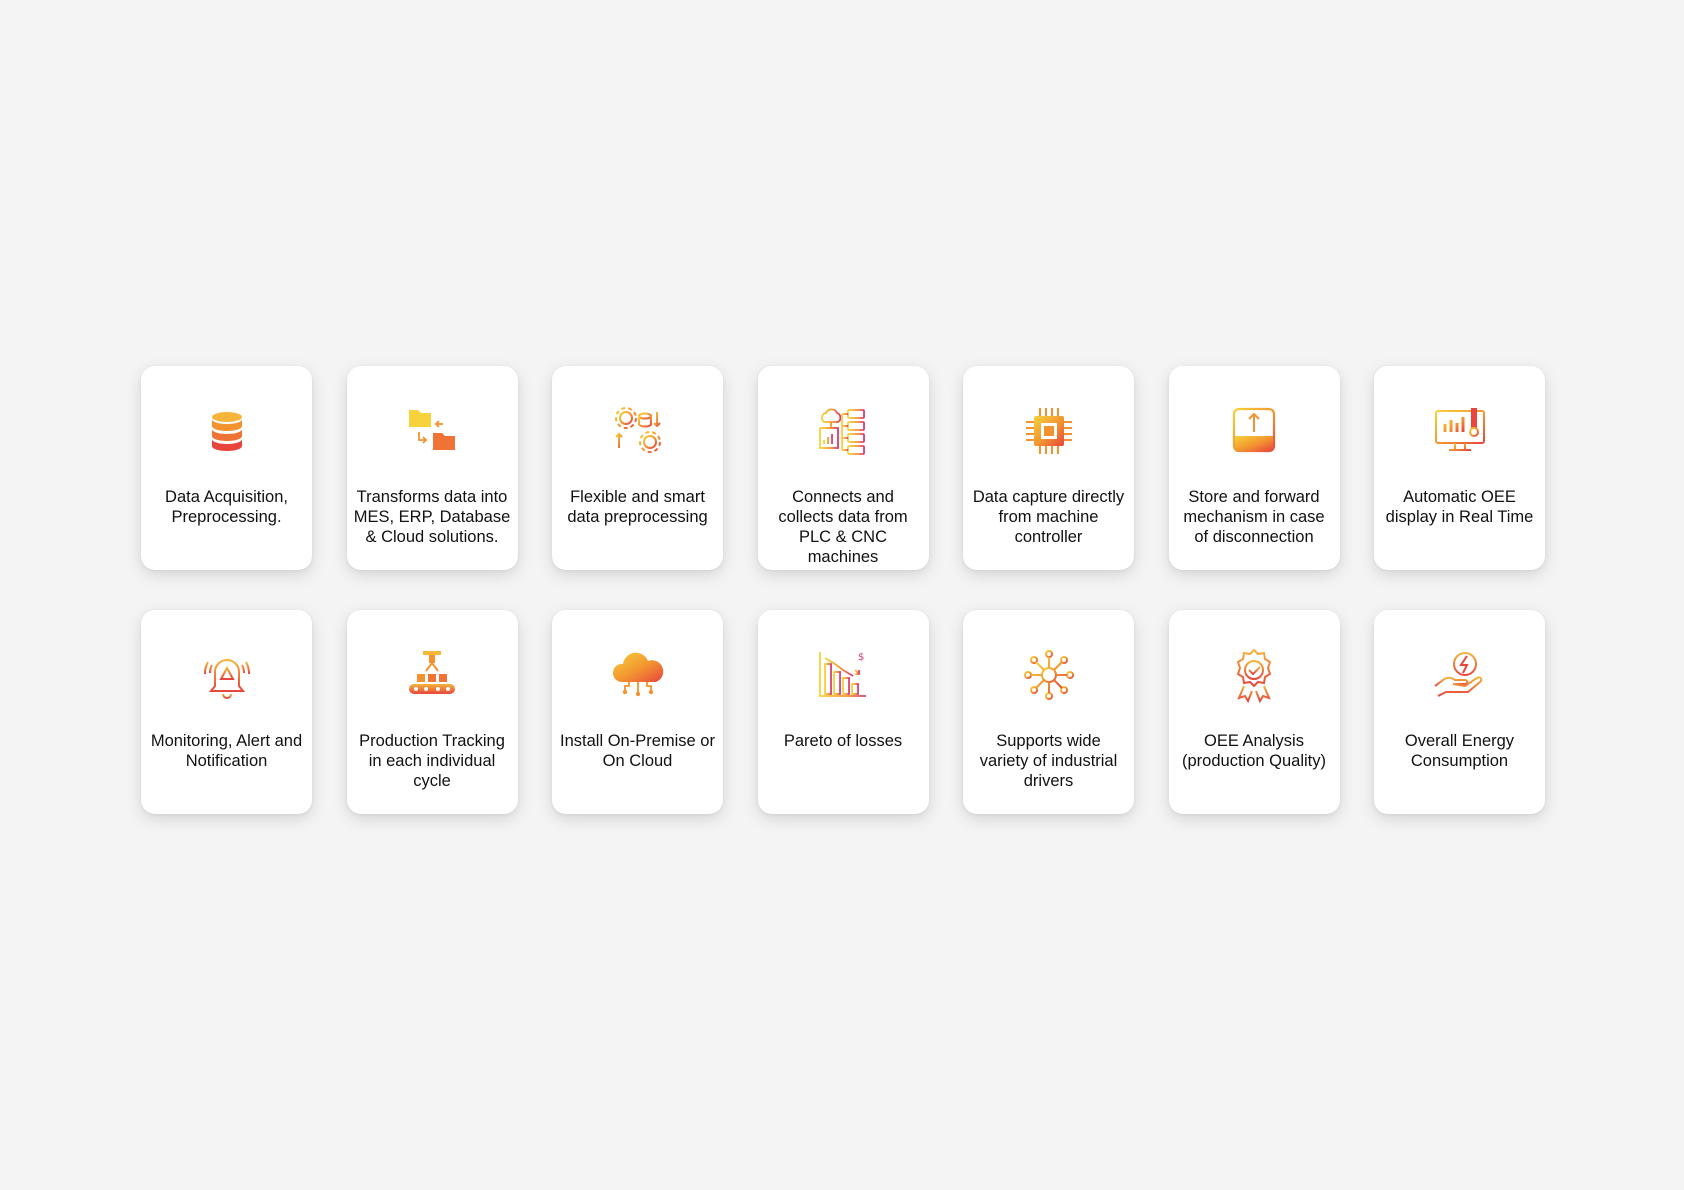  What do you see at coordinates (637, 712) in the screenshot?
I see `feature-card-install-cloud: Install On-Premise or On Cloud` at bounding box center [637, 712].